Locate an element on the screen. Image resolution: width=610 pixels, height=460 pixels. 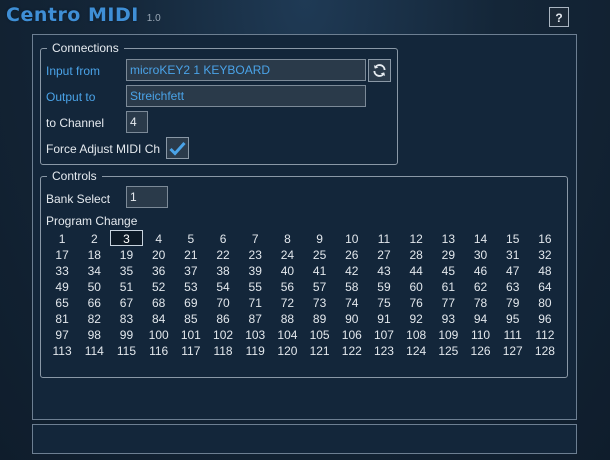
program-button: 72 is located at coordinates (287, 302).